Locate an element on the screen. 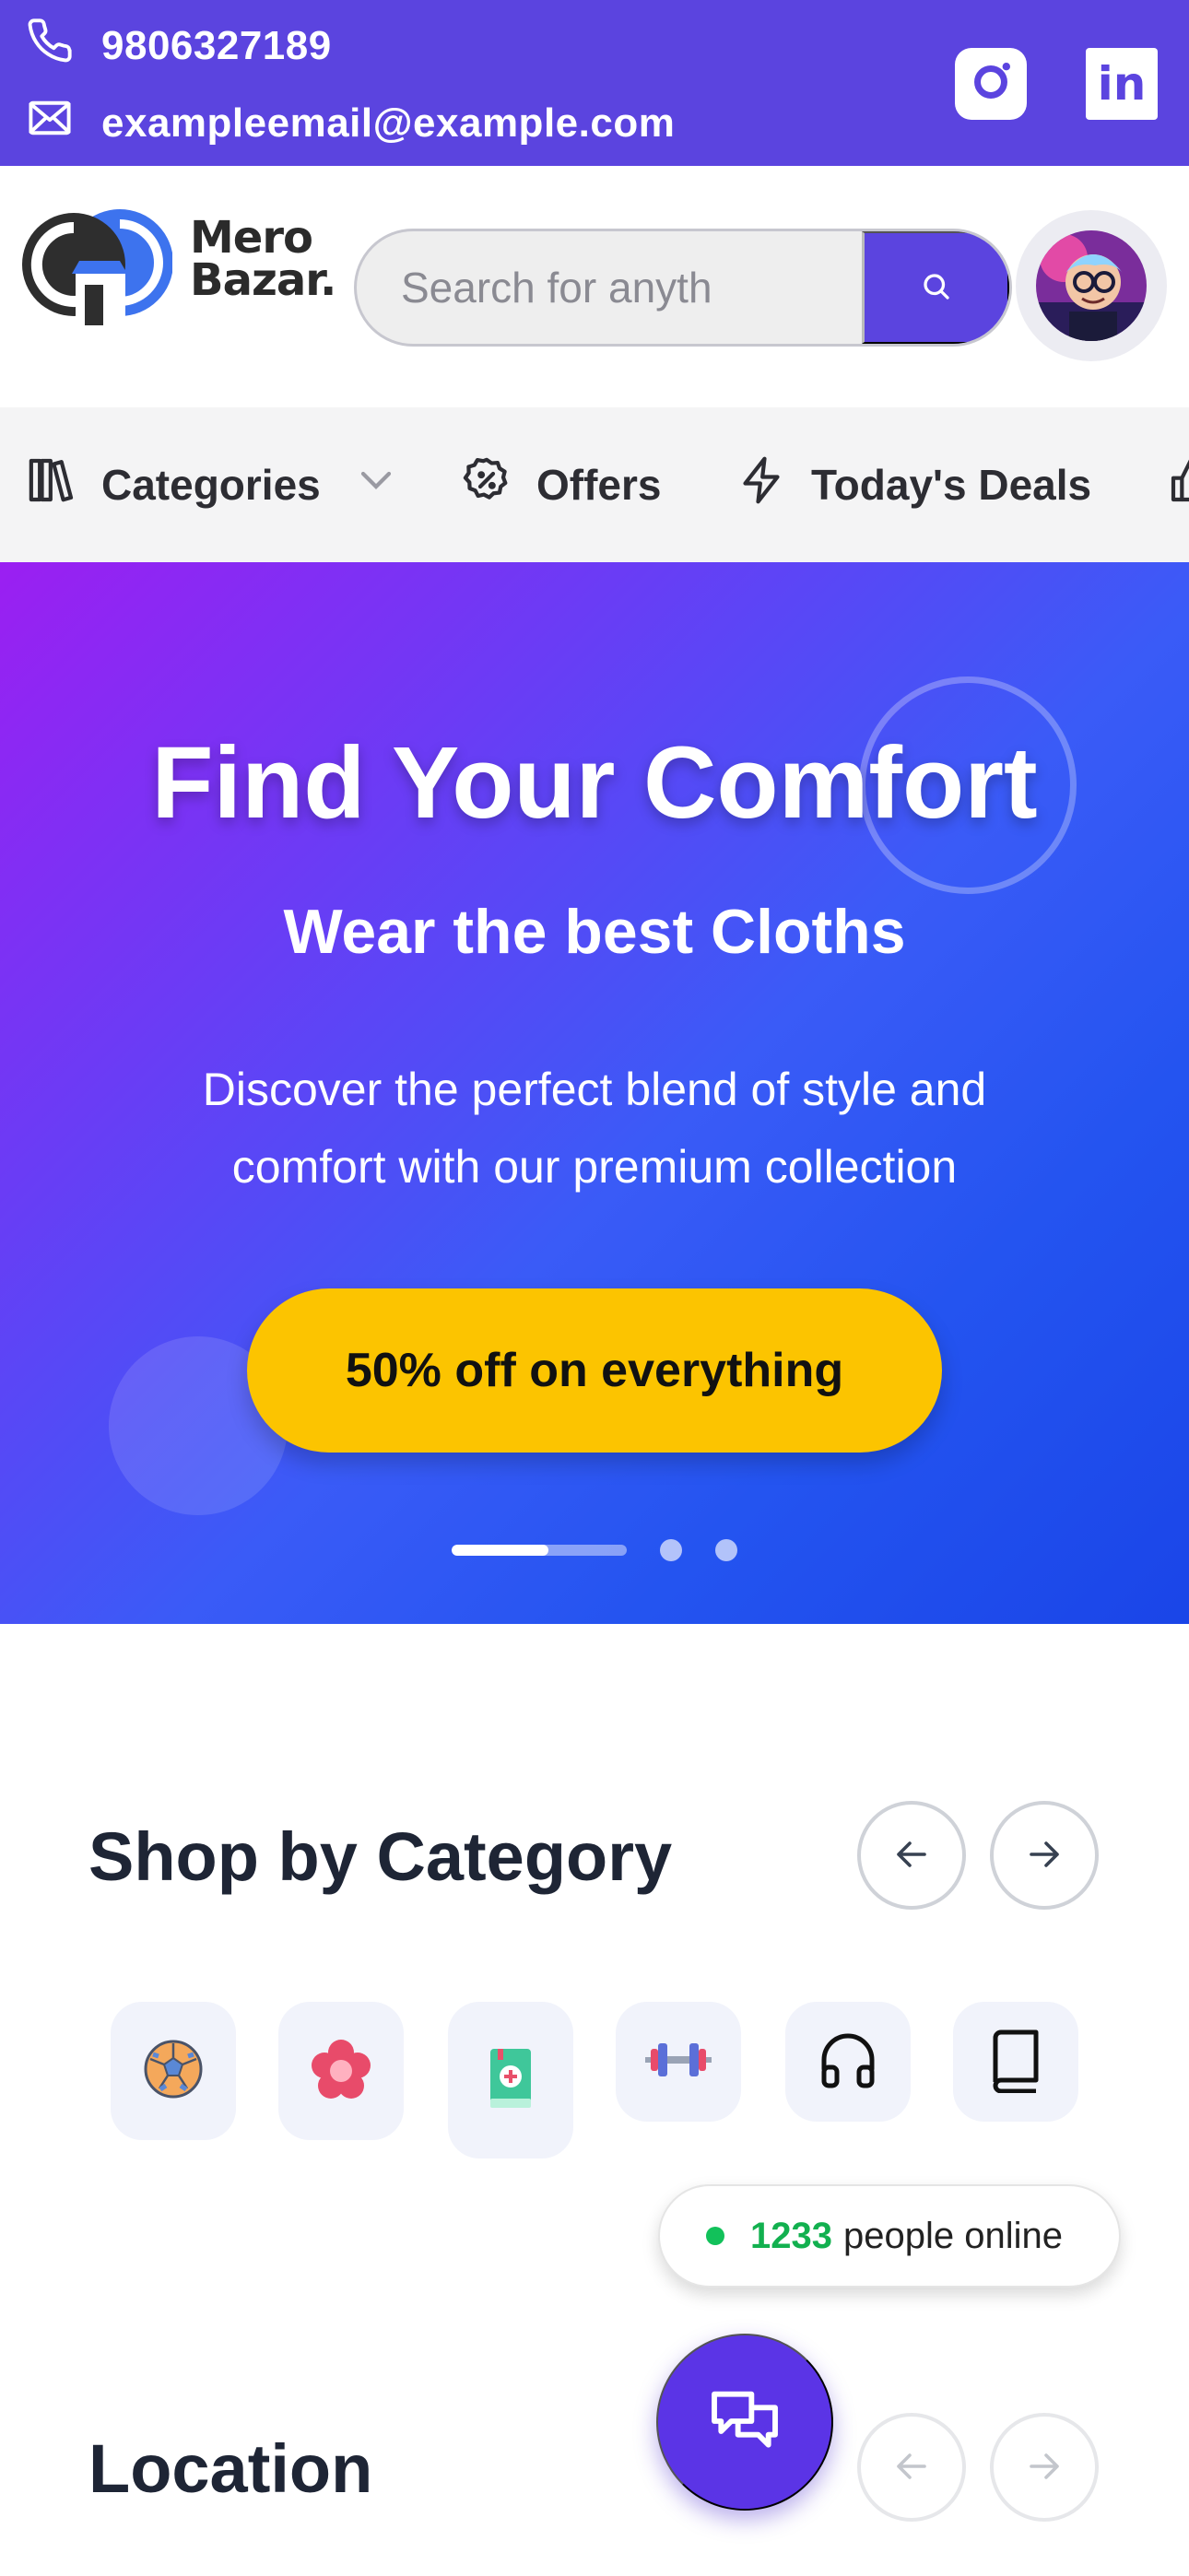 The height and width of the screenshot is (2576, 1189). user-avatar-button is located at coordinates (1091, 285).